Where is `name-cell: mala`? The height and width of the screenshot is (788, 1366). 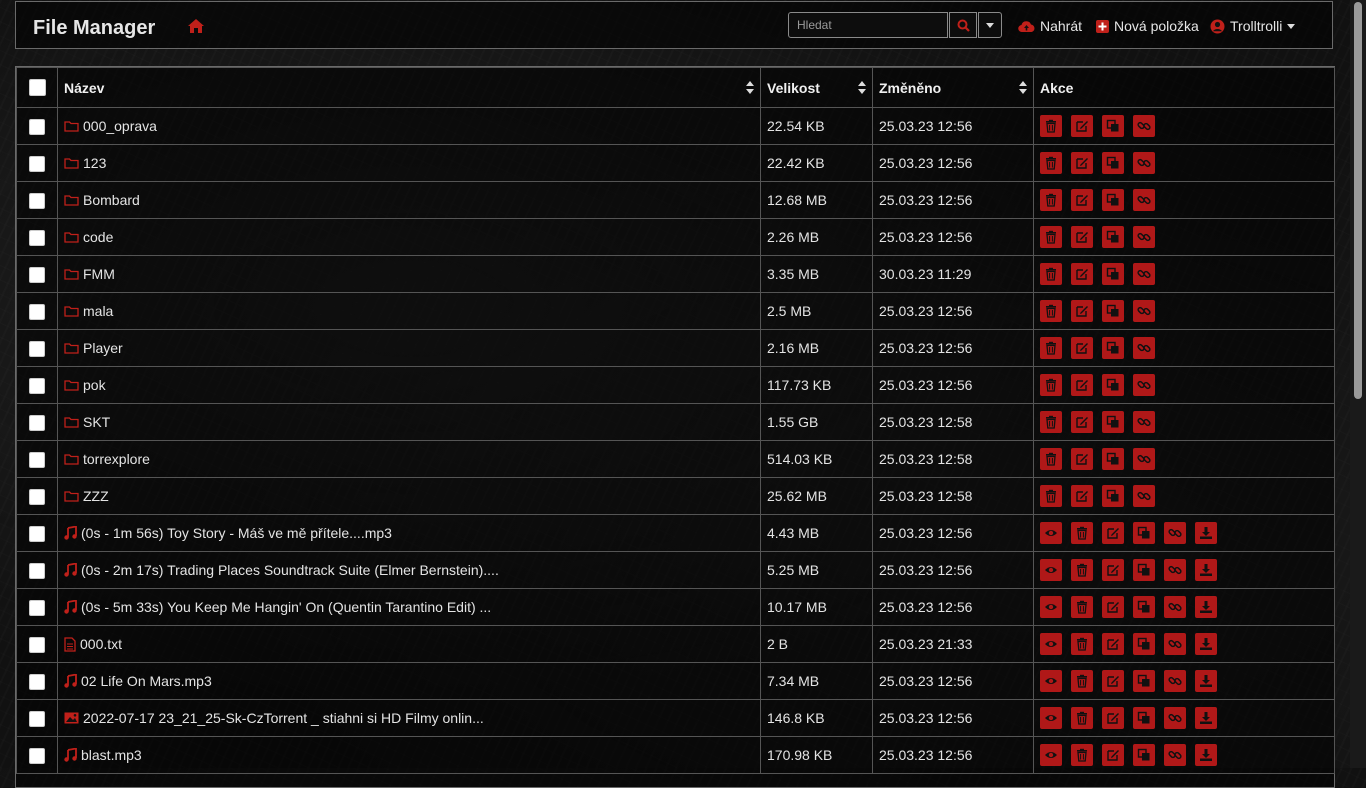
name-cell: mala is located at coordinates (409, 311).